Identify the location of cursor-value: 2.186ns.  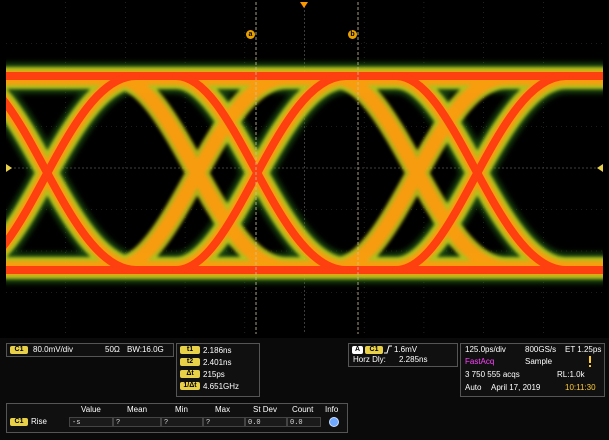
(217, 350).